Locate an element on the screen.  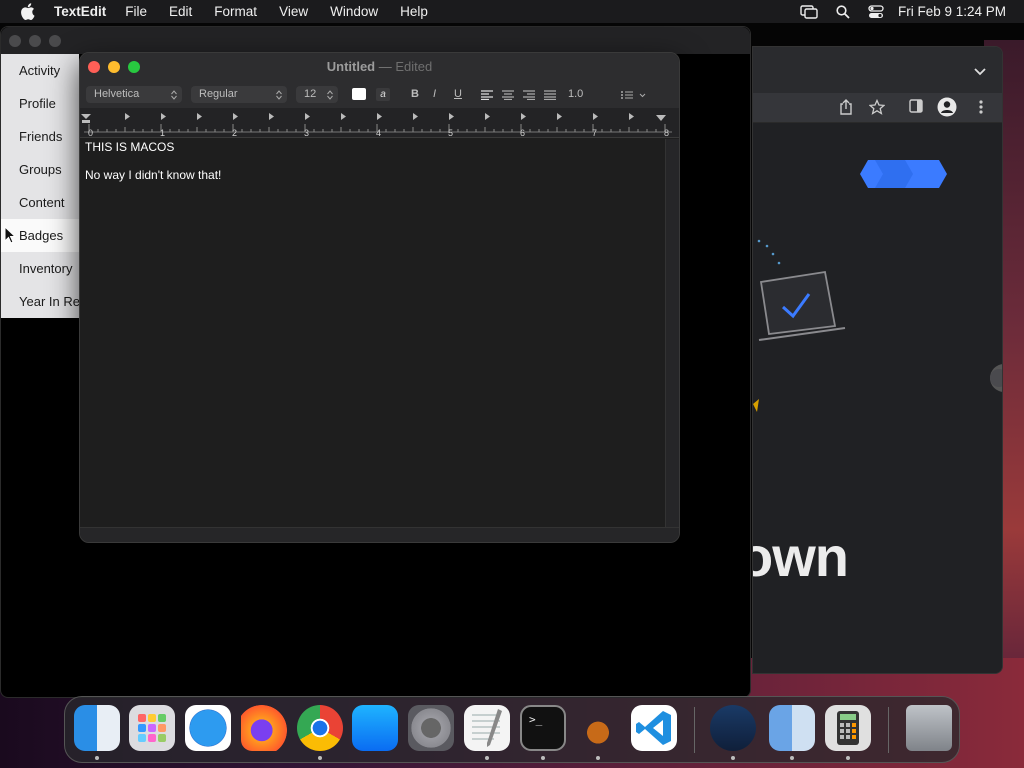
finder-icon is located at coordinates (97, 728).